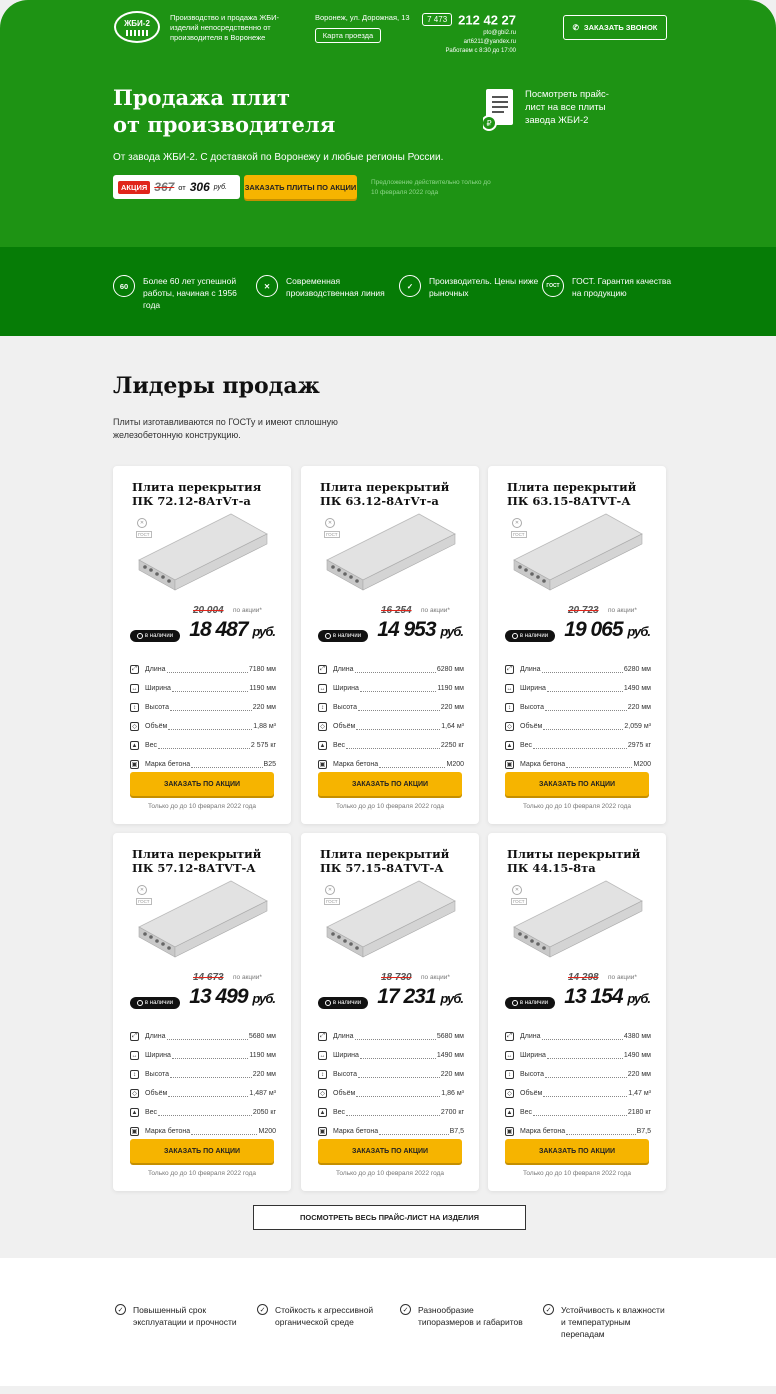 The image size is (776, 1394). I want to click on gost-stamp-icon: ✕, so click(330, 890).